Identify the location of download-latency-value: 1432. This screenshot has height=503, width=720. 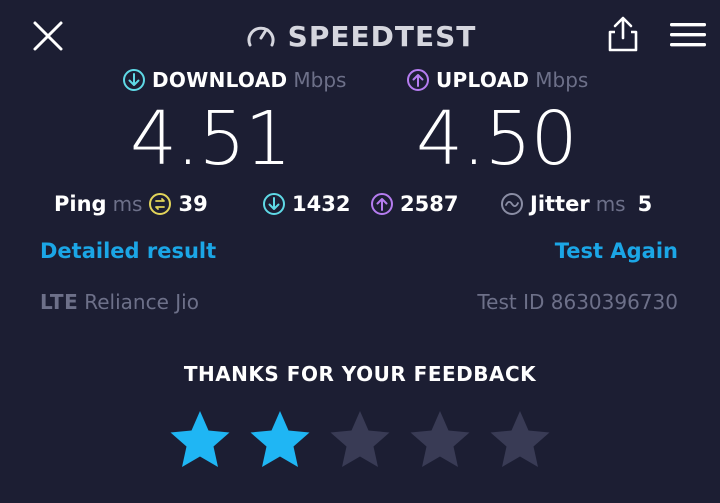
(321, 204).